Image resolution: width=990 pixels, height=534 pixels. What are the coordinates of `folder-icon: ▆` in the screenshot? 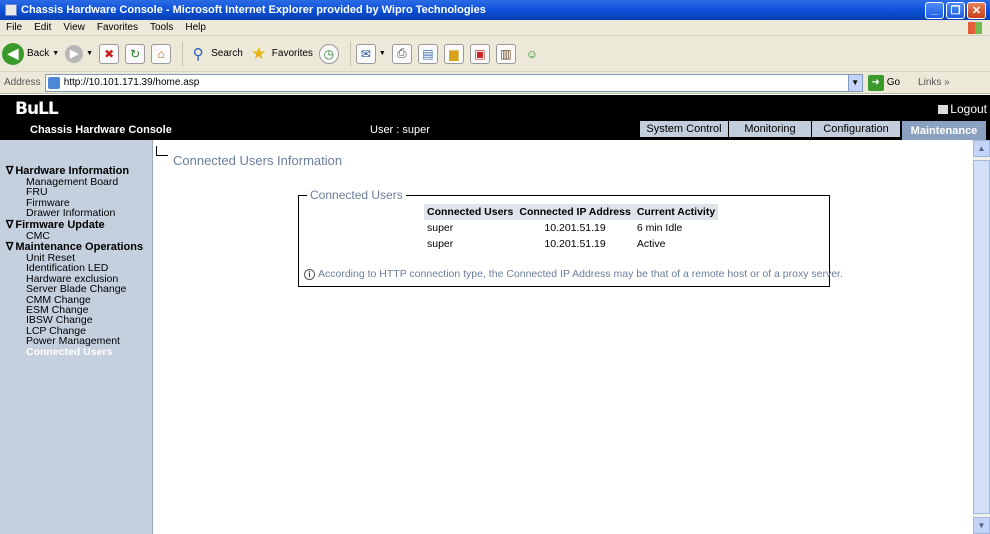 It's located at (453, 53).